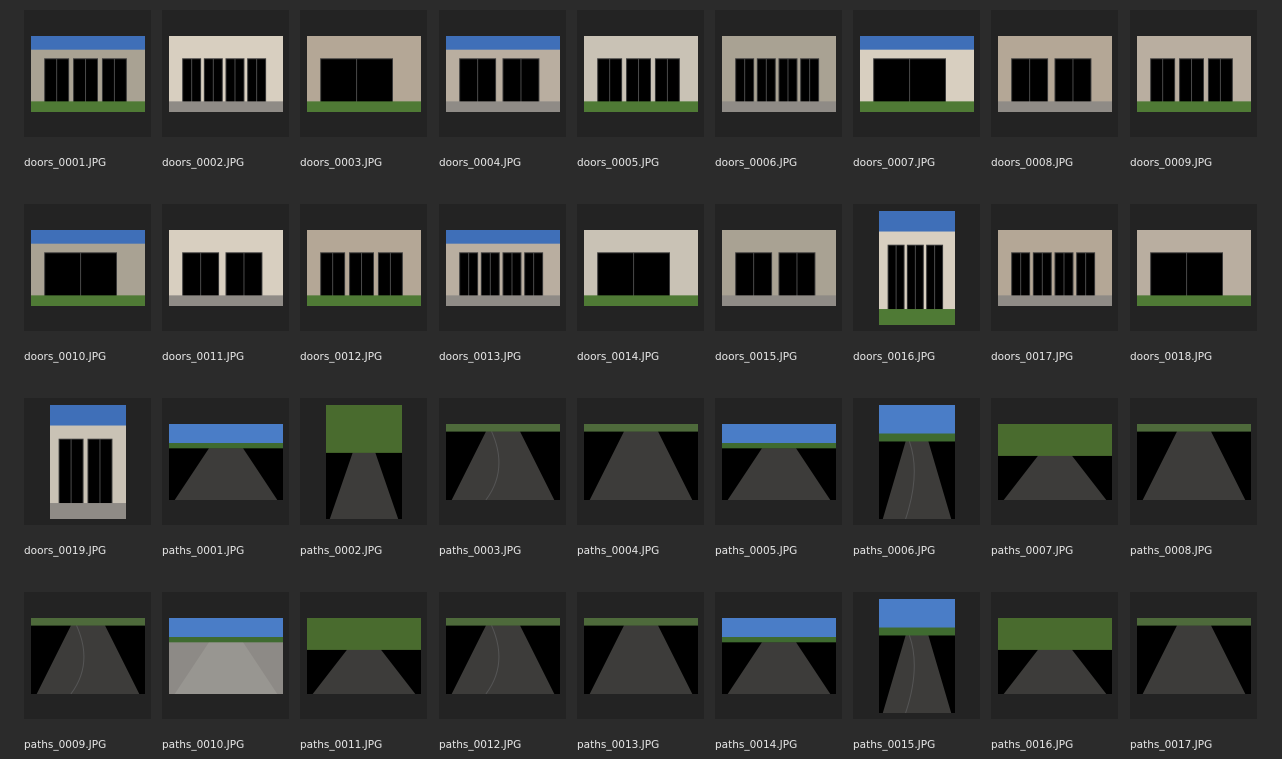  I want to click on thumbnail-filename: paths_0008.JPG, so click(1171, 551).